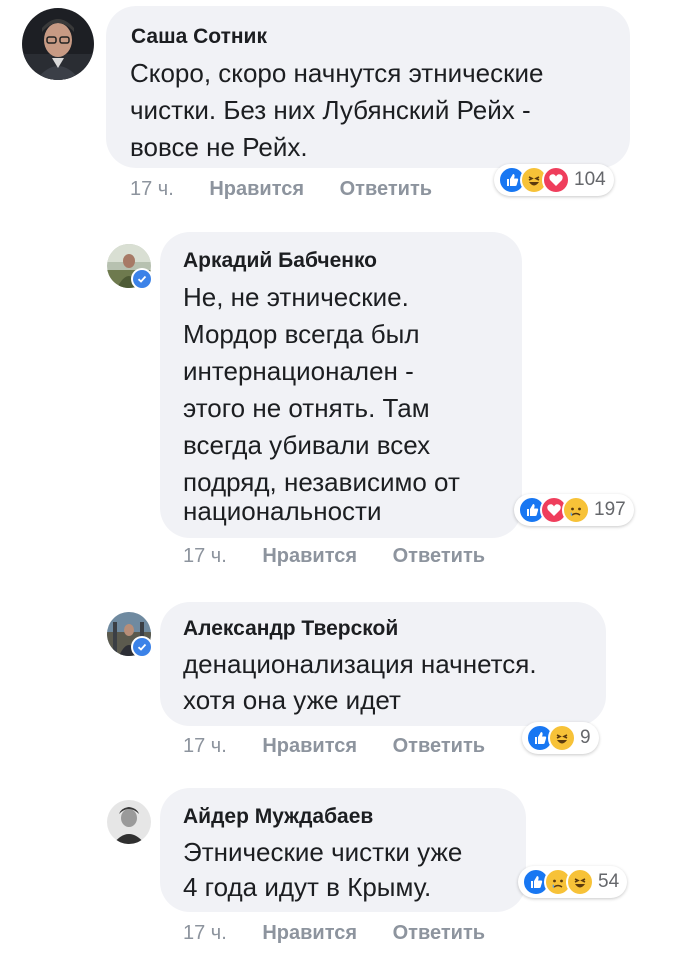  Describe the element at coordinates (360, 664) in the screenshot. I see `comment-text-line: денационализация начнется.` at that location.